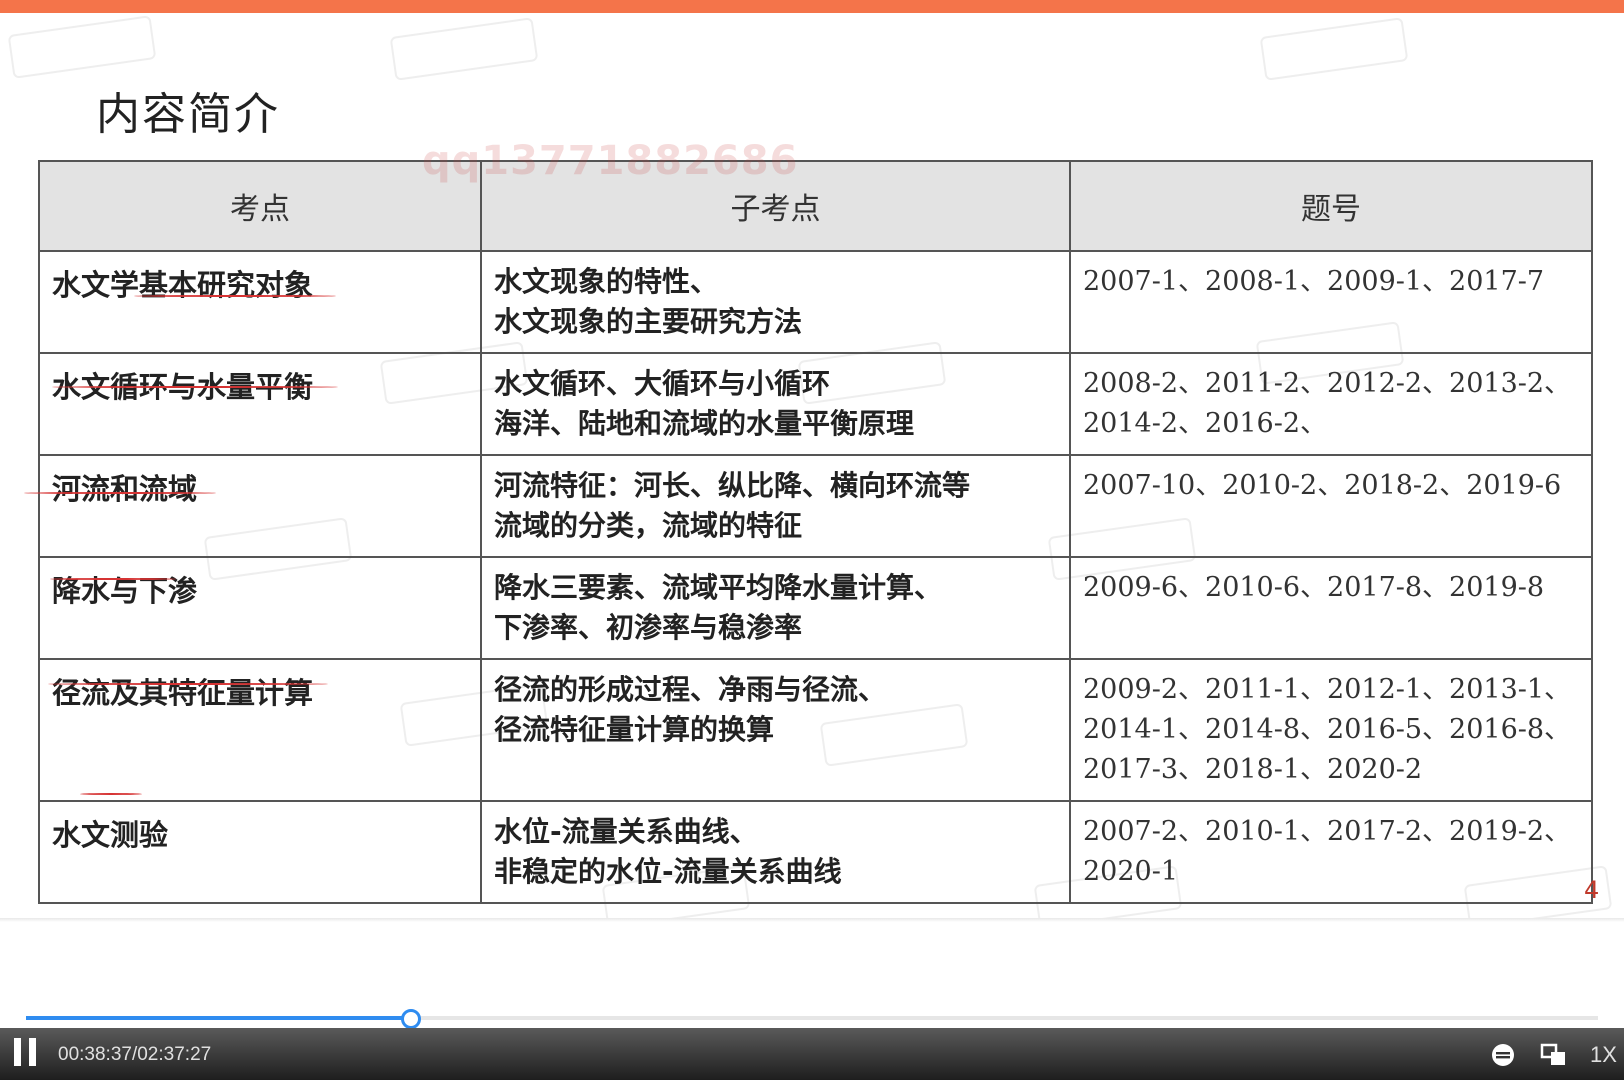 The image size is (1624, 1080). What do you see at coordinates (775, 506) in the screenshot?
I see `subtopic-cell: 河流特征：河长、纵比降、横向环流等 流域的分类，流域的特征` at bounding box center [775, 506].